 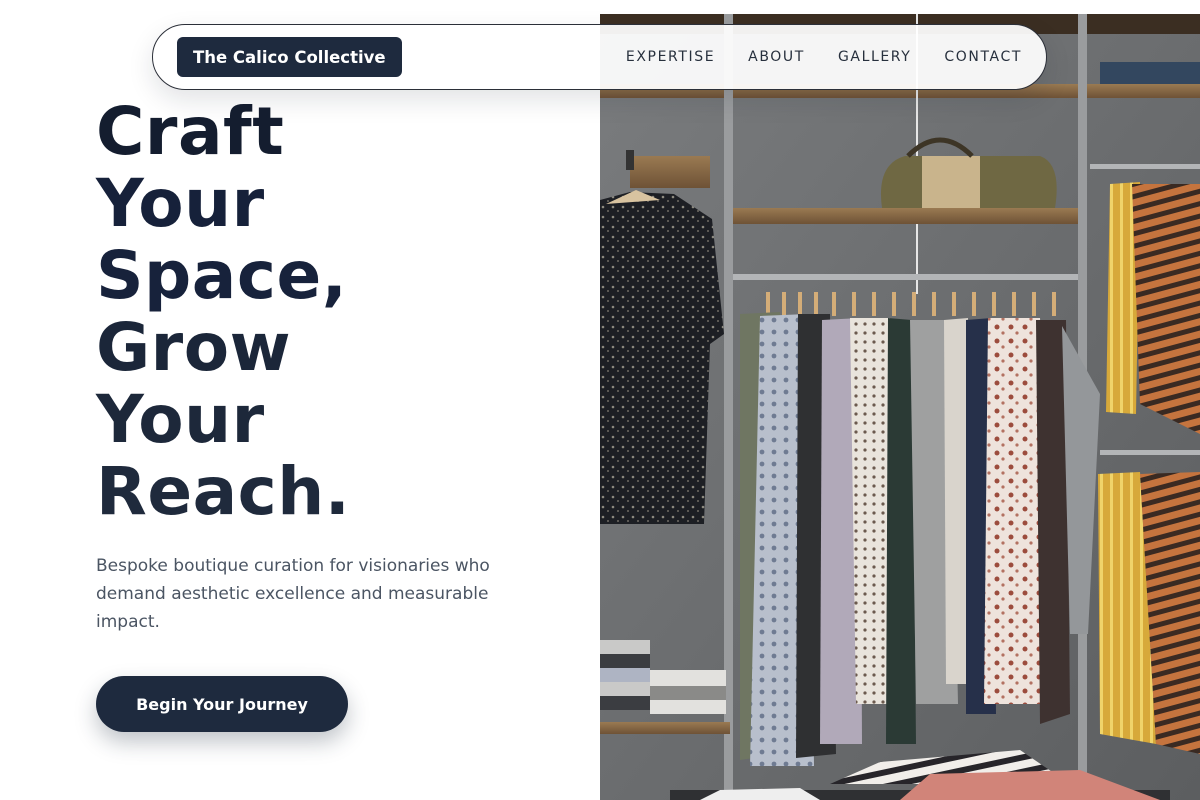 What do you see at coordinates (190, 131) in the screenshot?
I see `headline-line: Craft` at bounding box center [190, 131].